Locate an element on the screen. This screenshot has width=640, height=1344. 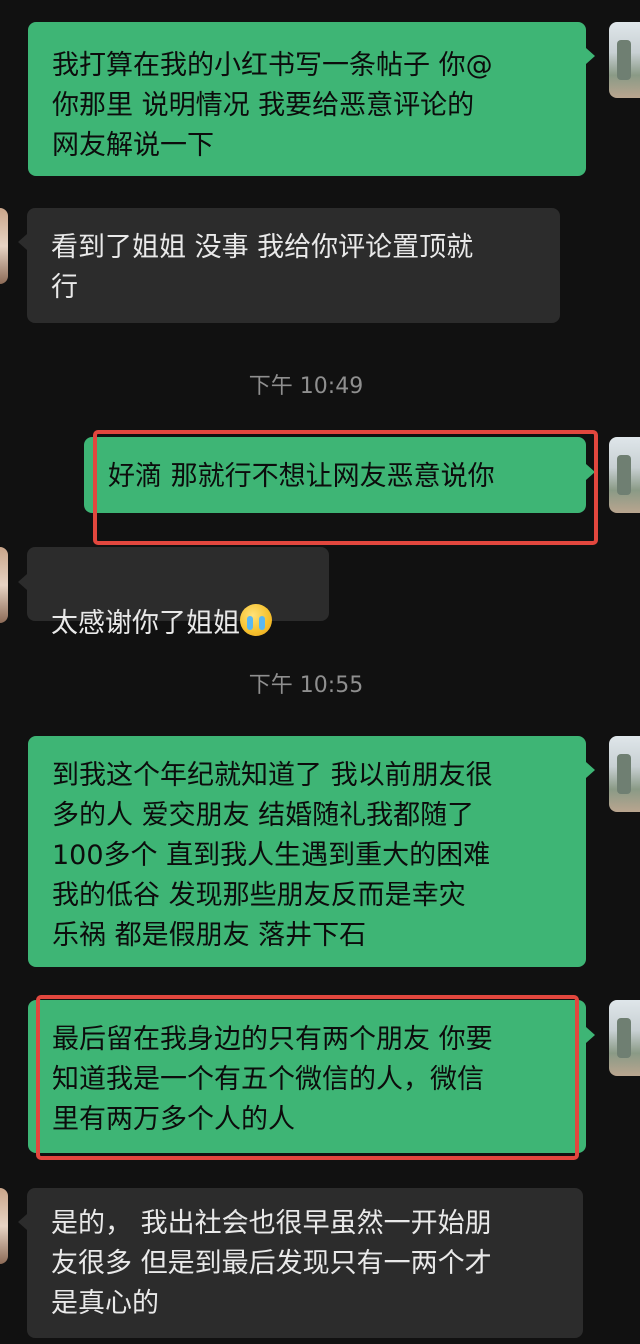
crying-face-icon is located at coordinates (256, 620).